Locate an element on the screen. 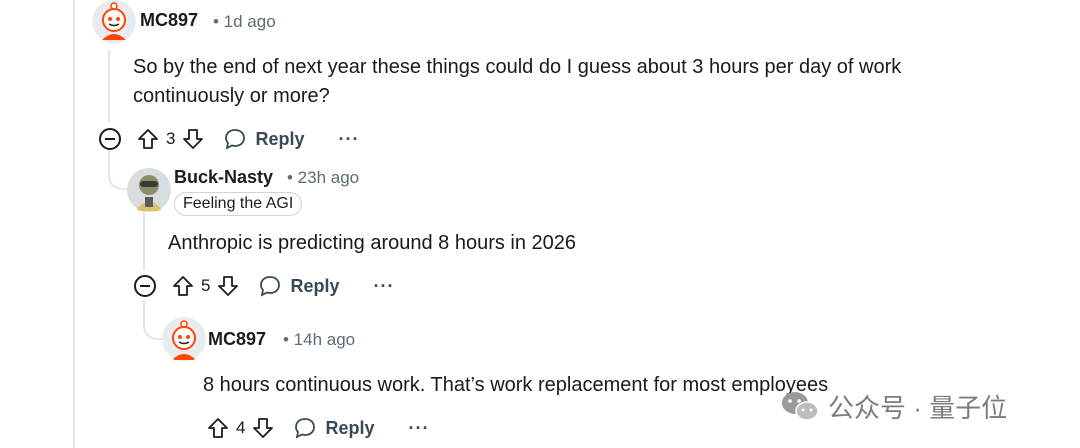 The height and width of the screenshot is (448, 1080). comment-actions: 3 Reply ··· is located at coordinates (228, 139).